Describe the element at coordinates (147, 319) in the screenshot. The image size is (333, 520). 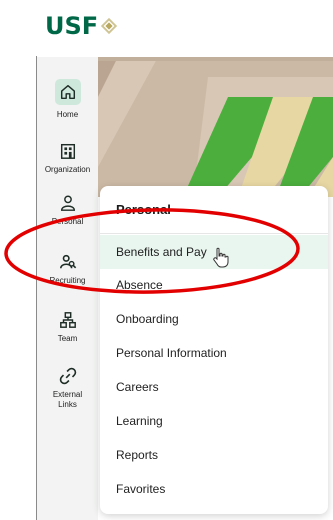
I see `menu-item-label: Onboarding` at that location.